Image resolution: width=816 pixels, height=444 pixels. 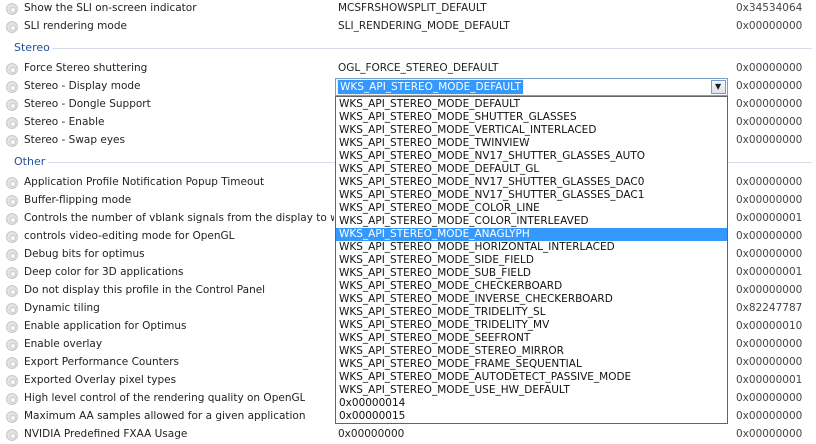 I want to click on chevron-down-icon: ▼, so click(x=718, y=86).